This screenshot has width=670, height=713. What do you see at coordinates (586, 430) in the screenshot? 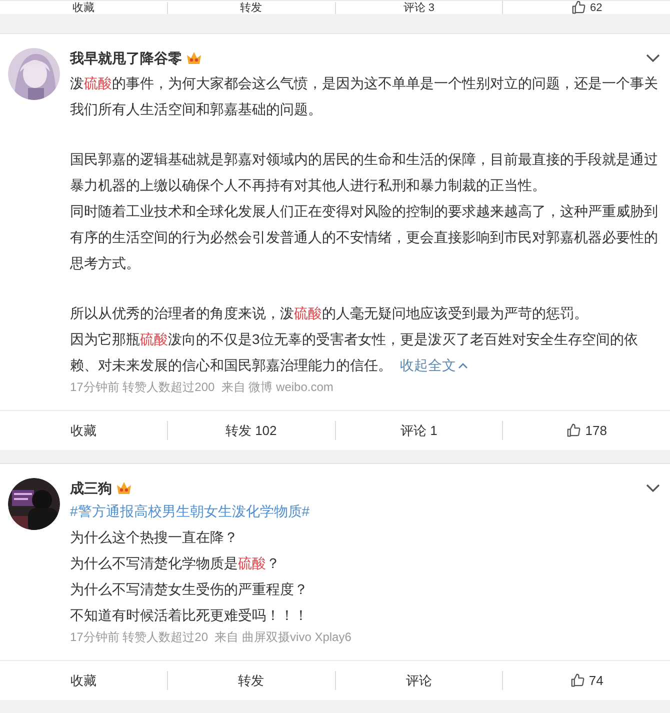
I see `like-button: 178` at bounding box center [586, 430].